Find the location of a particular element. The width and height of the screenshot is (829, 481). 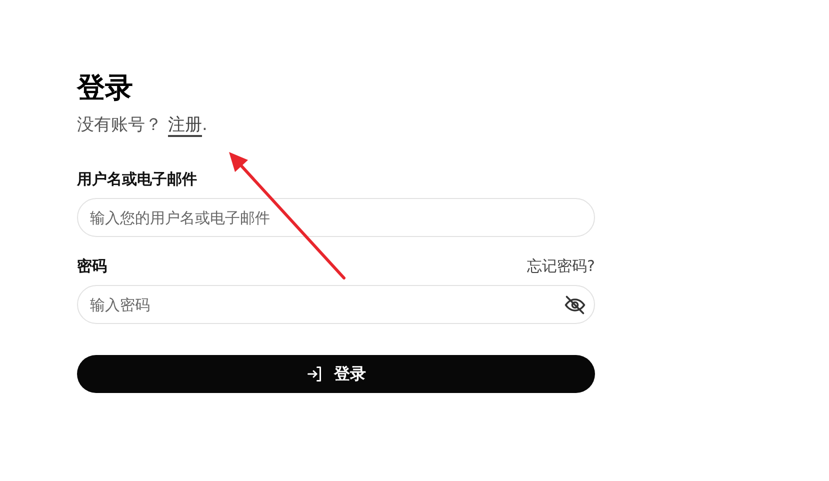

login-icon is located at coordinates (315, 374).